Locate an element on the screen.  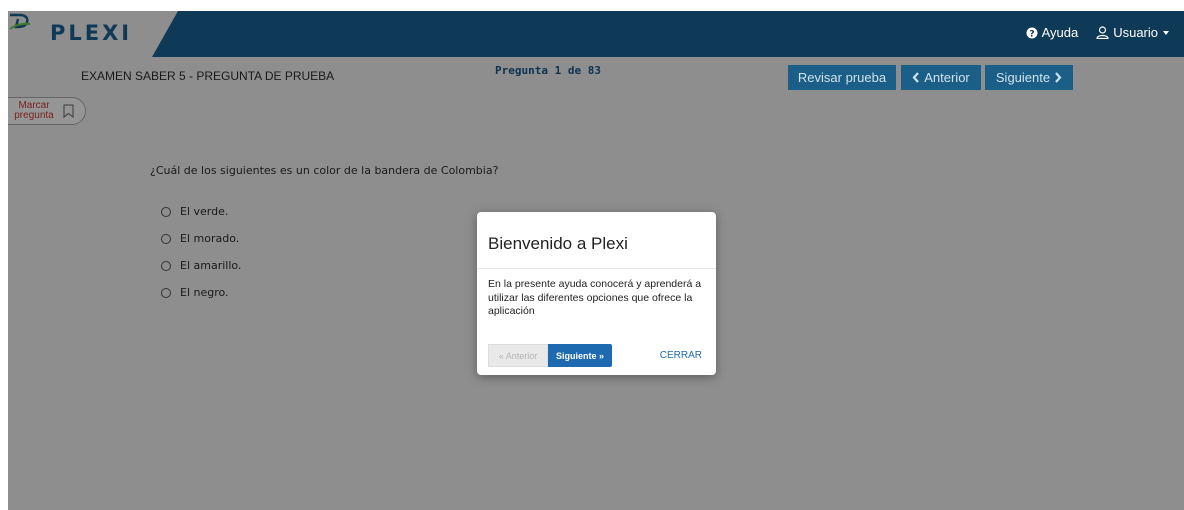
caret-down-icon is located at coordinates (1166, 32).